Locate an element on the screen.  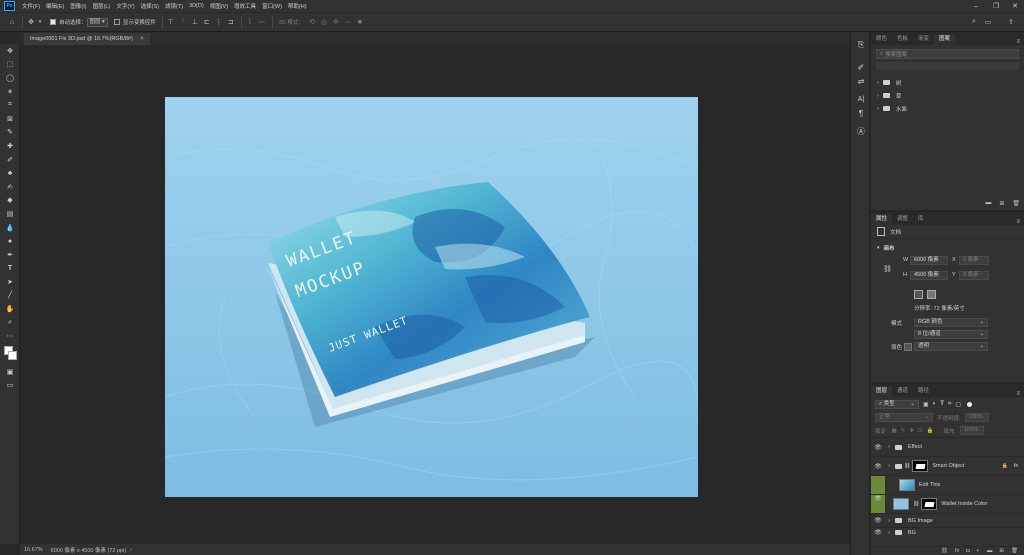
chevron-down-icon: ▾ is located at coordinates (40, 22).